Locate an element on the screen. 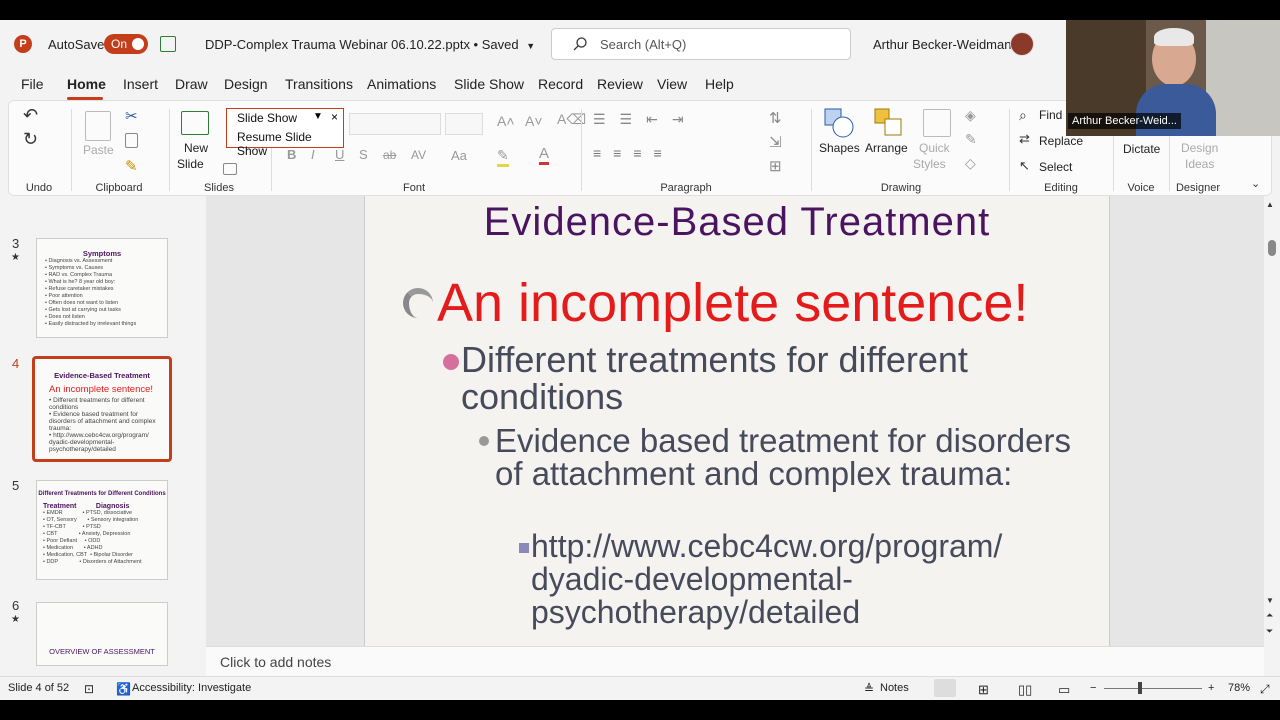 The height and width of the screenshot is (720, 1280). tab-slide-show: Slide Show is located at coordinates (489, 84).